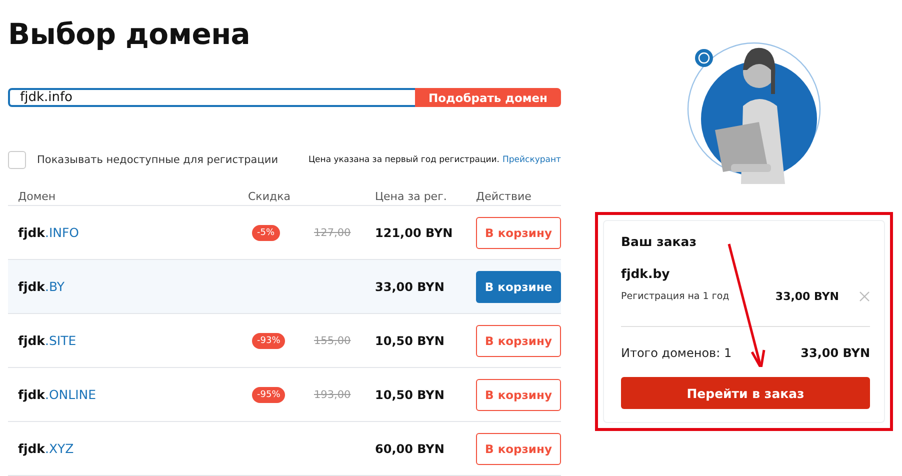  What do you see at coordinates (518, 286) in the screenshot?
I see `in-cart-button: В корзине` at bounding box center [518, 286].